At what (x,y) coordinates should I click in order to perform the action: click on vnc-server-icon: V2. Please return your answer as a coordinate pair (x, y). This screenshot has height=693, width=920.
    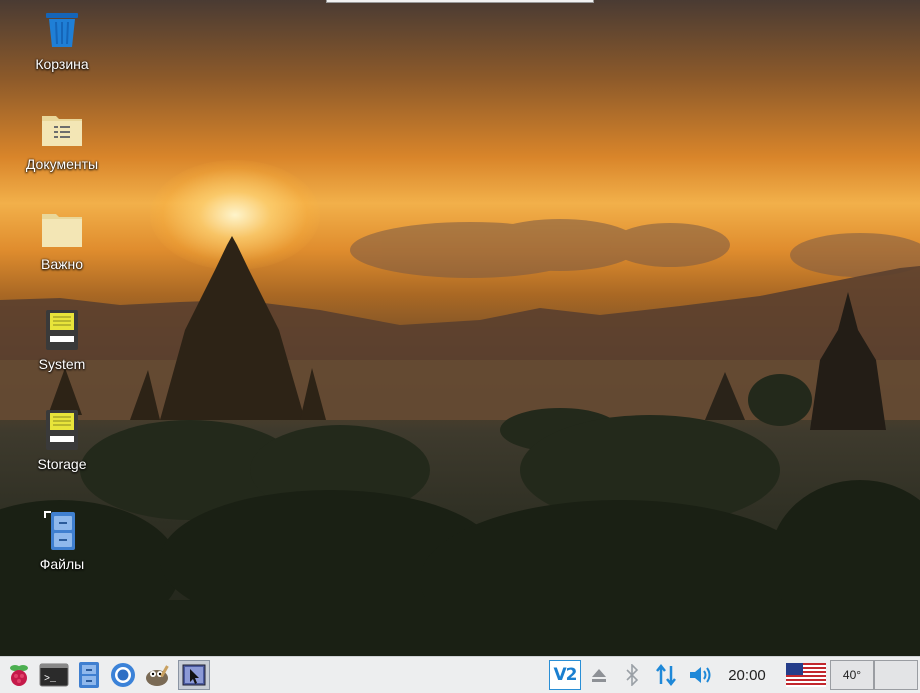
    Looking at the image, I should click on (565, 675).